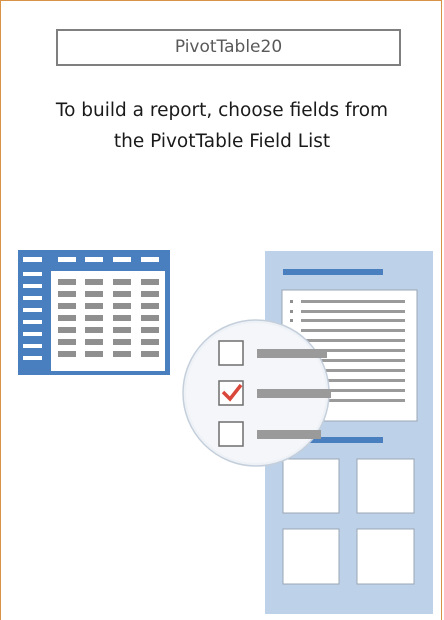 The height and width of the screenshot is (620, 444). What do you see at coordinates (94, 312) in the screenshot?
I see `table-grid-icon` at bounding box center [94, 312].